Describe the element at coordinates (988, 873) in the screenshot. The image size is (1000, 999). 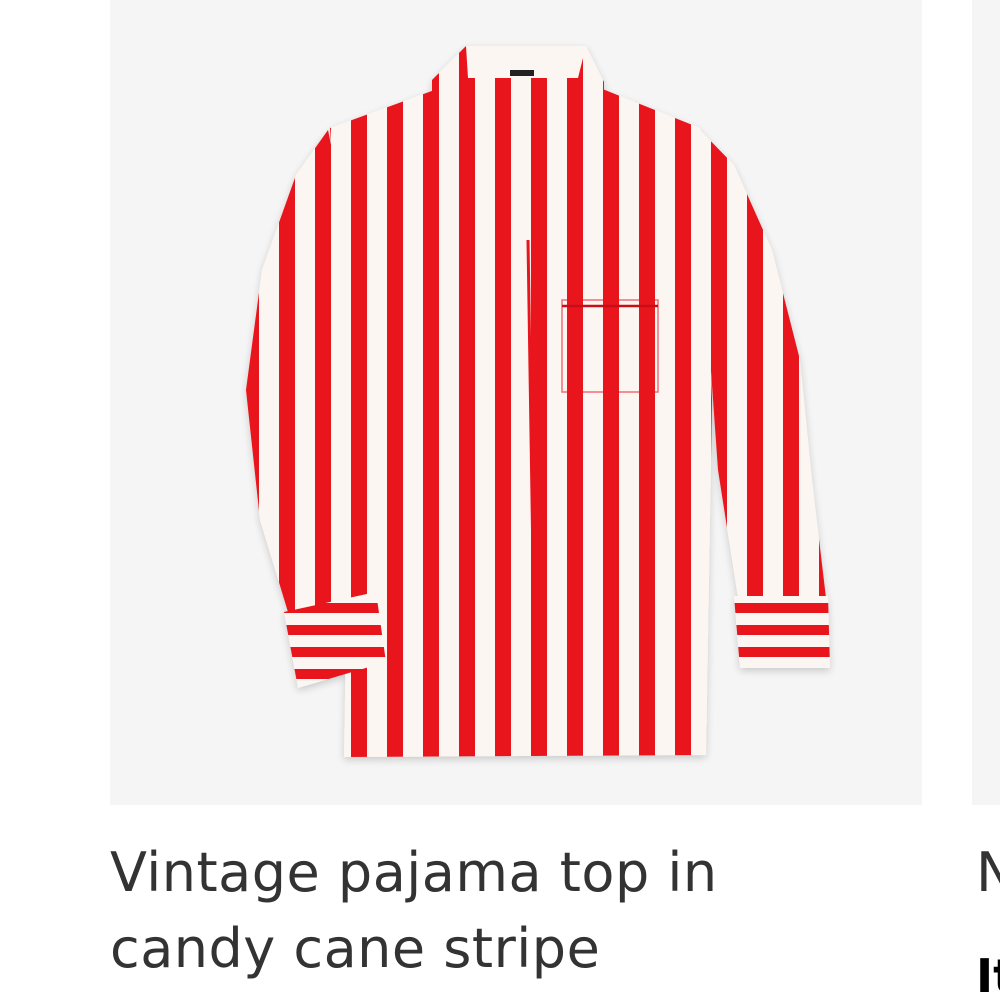
I see `next-product-title: N` at that location.